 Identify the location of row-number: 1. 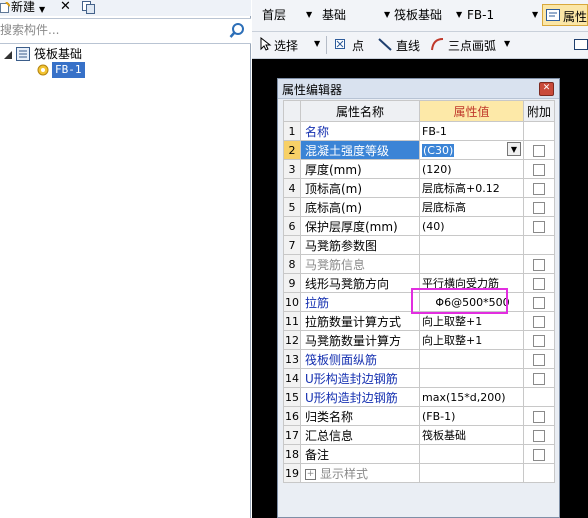
(292, 131).